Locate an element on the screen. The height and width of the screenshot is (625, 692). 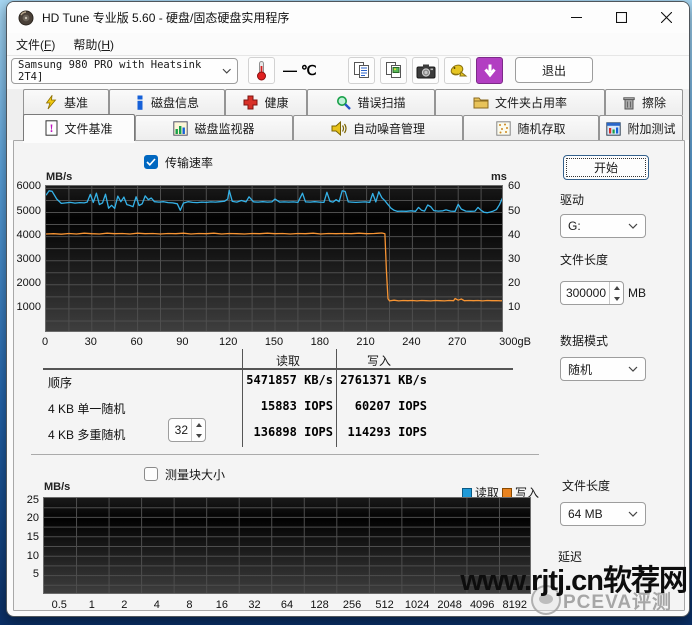
tab-benchmark: 基准 is located at coordinates (66, 102).